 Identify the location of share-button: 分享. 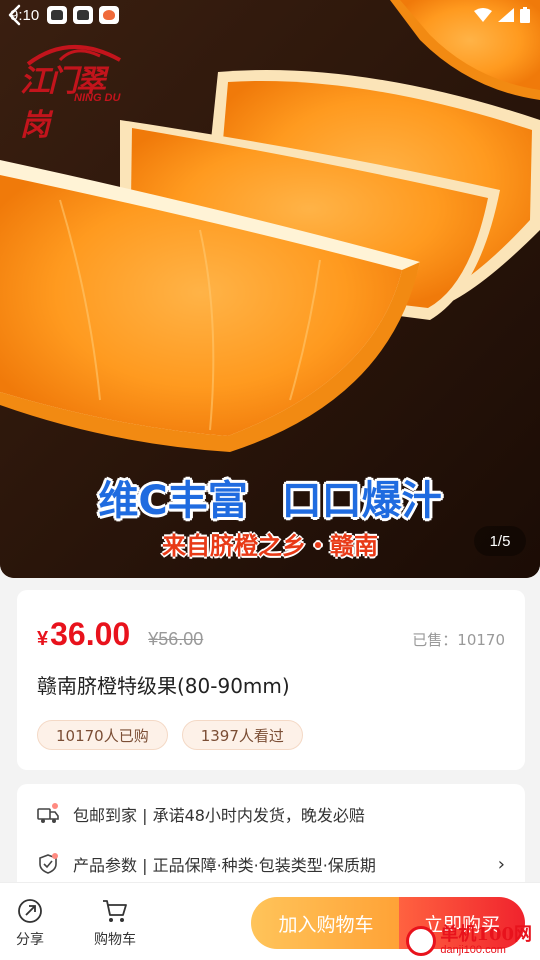
(30, 923).